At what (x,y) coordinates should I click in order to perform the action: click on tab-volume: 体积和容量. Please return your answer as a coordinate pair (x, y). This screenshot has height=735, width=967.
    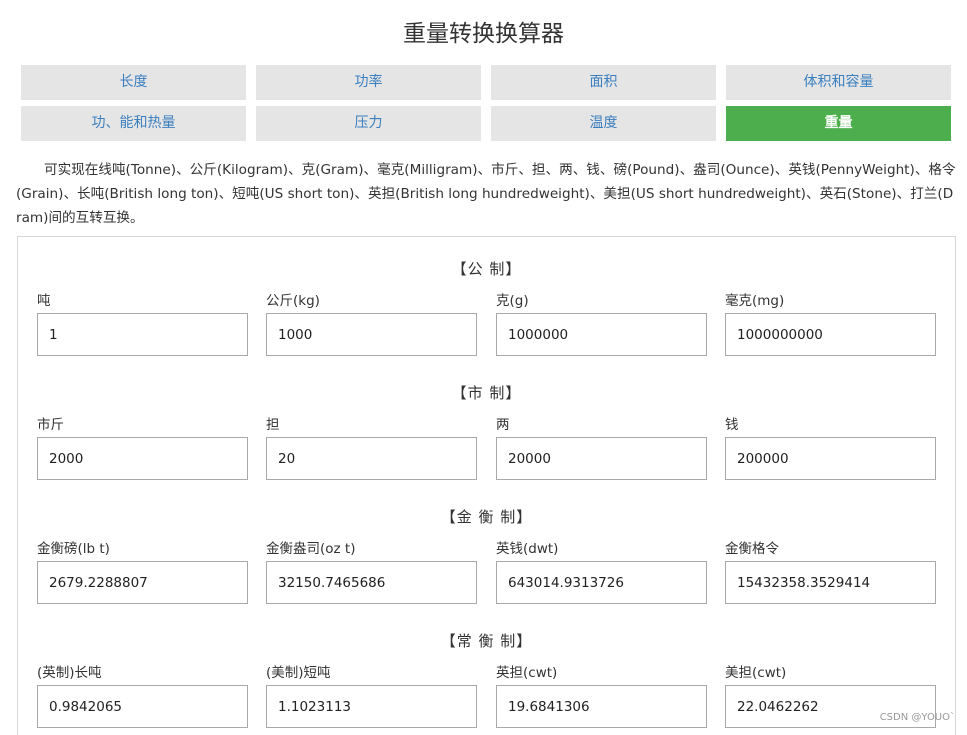
    Looking at the image, I should click on (838, 82).